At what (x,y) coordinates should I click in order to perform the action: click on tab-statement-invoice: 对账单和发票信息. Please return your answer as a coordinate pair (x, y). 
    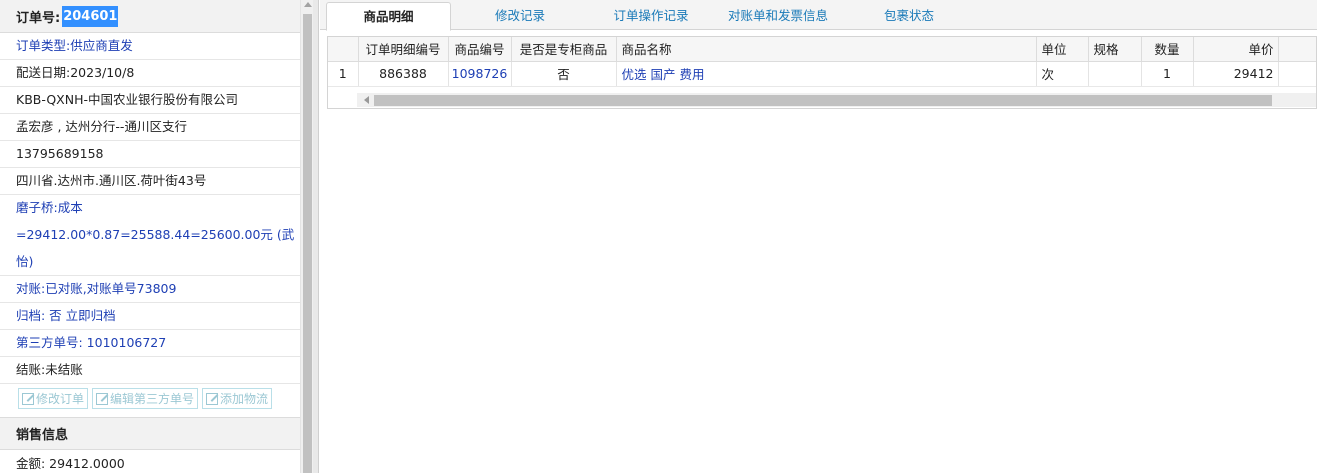
    Looking at the image, I should click on (778, 16).